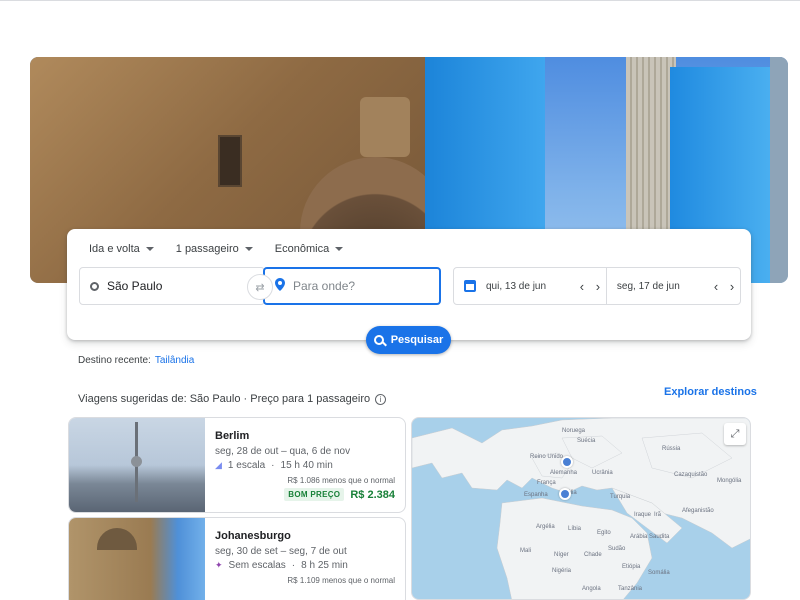  Describe the element at coordinates (232, 436) in the screenshot. I see `card-city: Berlim` at that location.